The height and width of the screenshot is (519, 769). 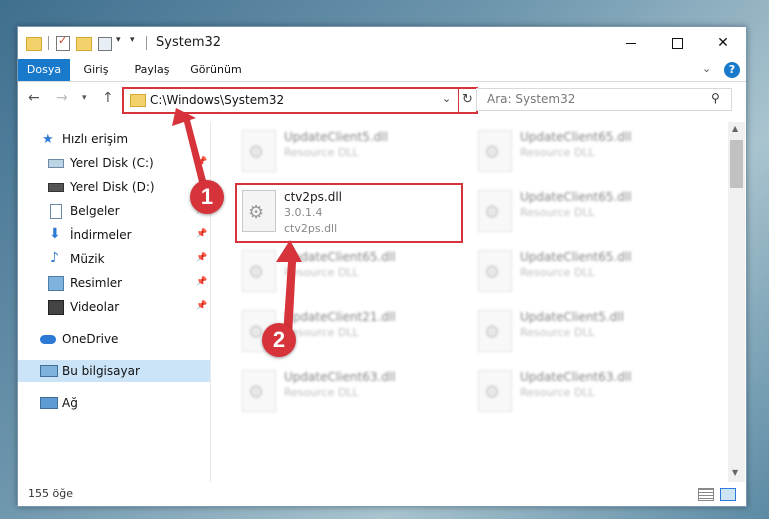 I want to click on step-badge-1: 1, so click(x=207, y=197).